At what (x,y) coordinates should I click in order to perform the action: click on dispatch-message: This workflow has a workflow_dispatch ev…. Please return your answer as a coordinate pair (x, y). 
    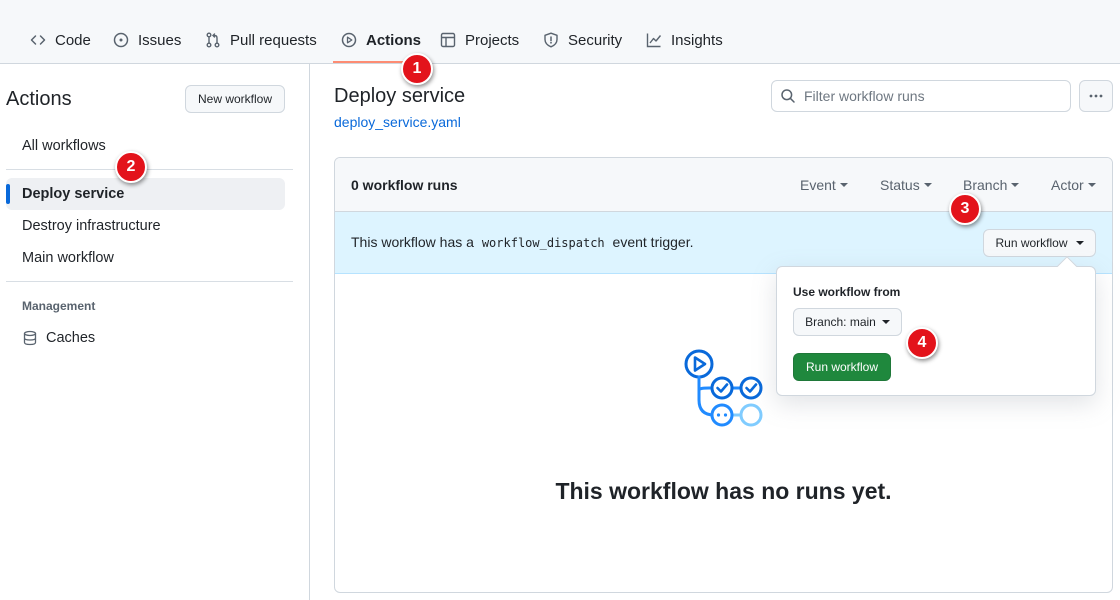
    Looking at the image, I should click on (522, 242).